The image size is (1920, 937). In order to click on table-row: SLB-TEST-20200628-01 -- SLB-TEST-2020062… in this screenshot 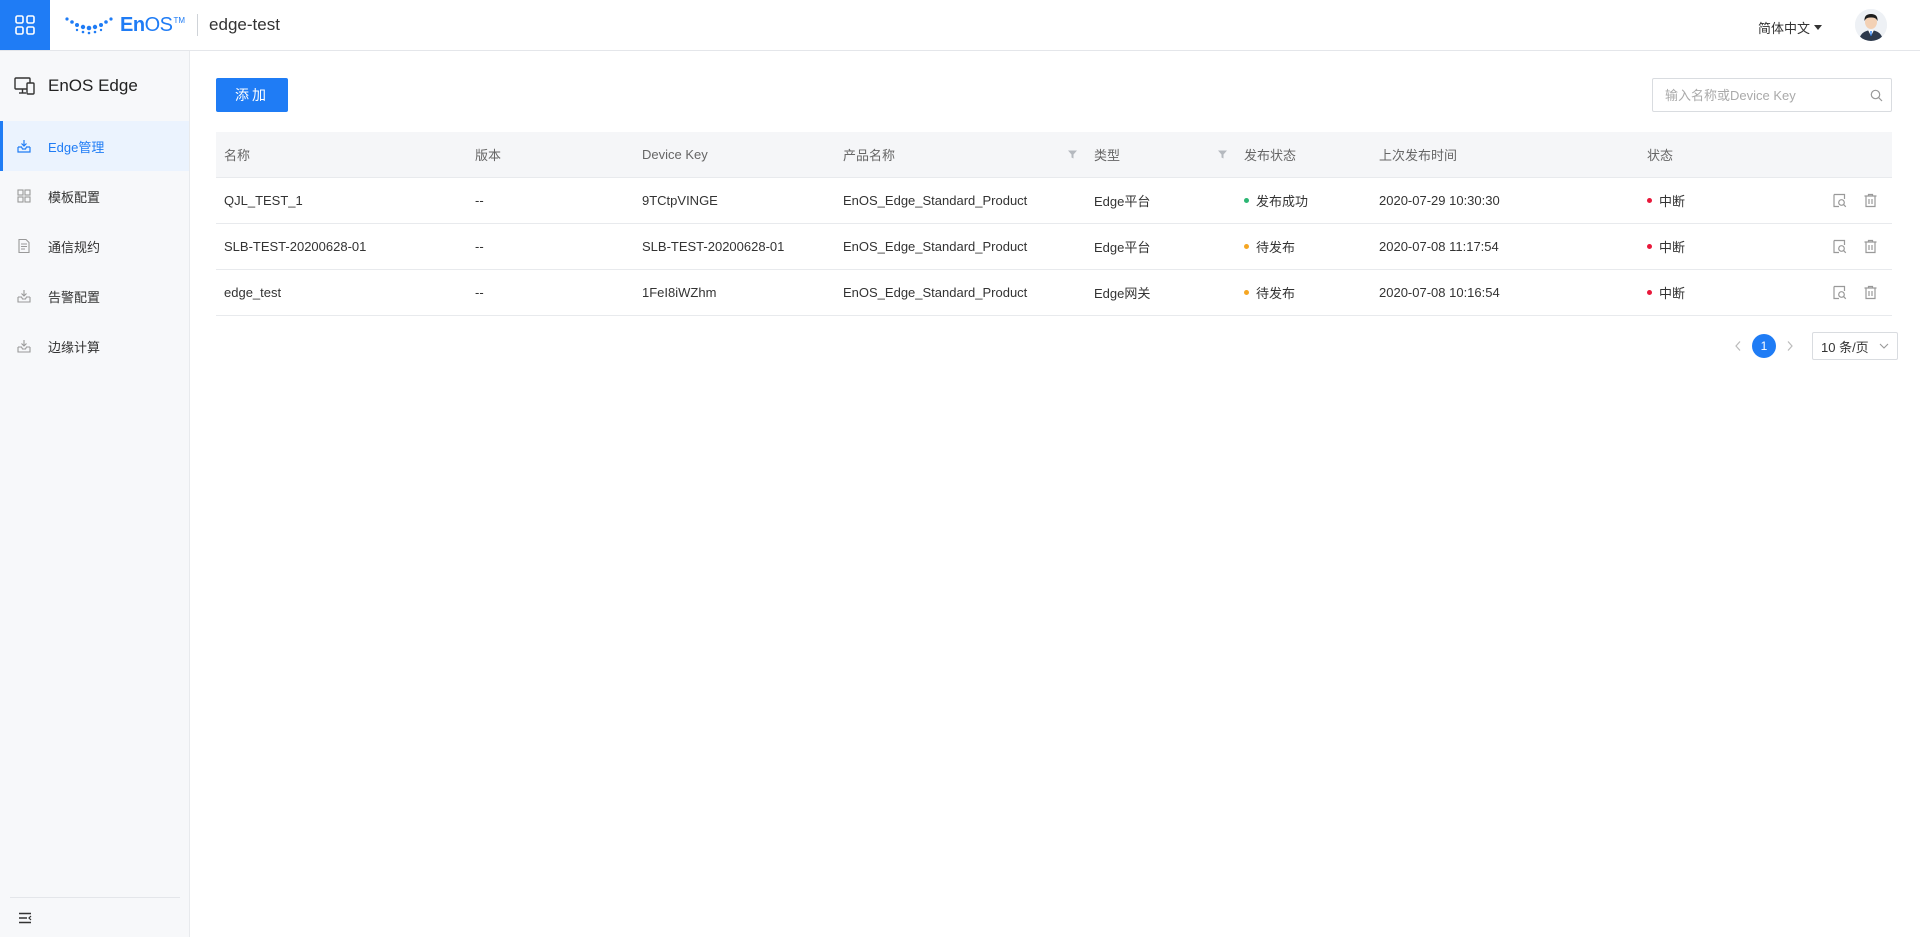, I will do `click(1054, 247)`.